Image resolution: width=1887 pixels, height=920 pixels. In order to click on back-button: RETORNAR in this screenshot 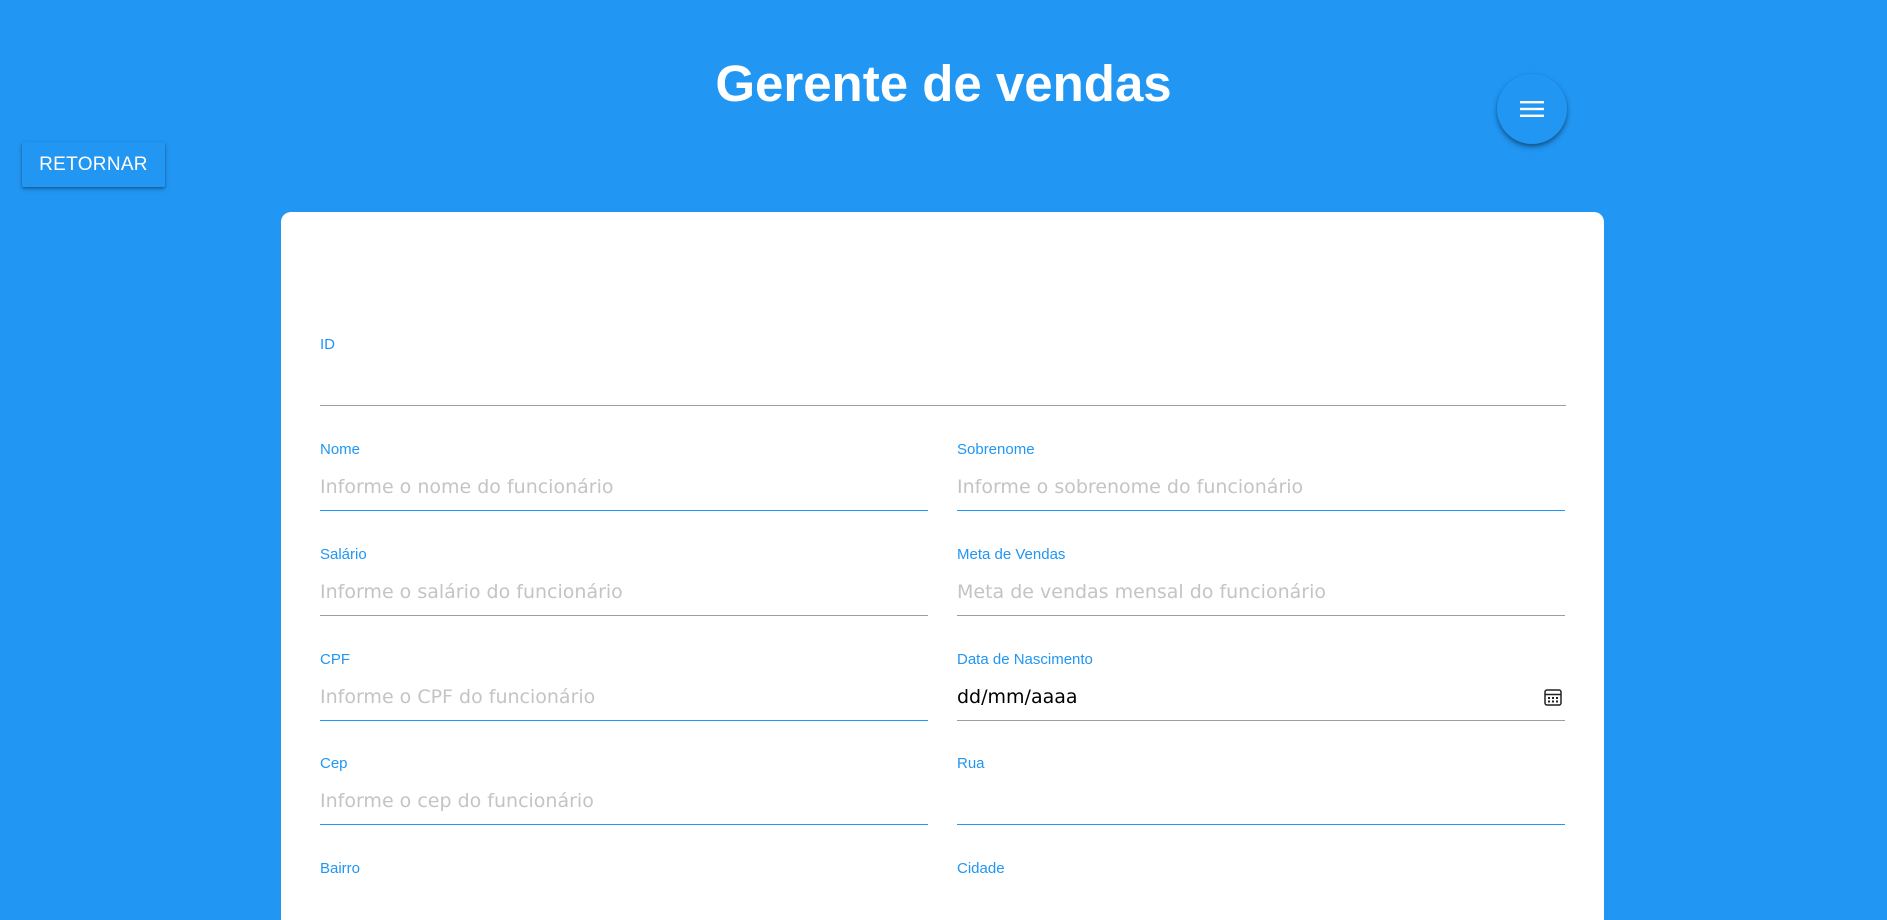, I will do `click(93, 164)`.